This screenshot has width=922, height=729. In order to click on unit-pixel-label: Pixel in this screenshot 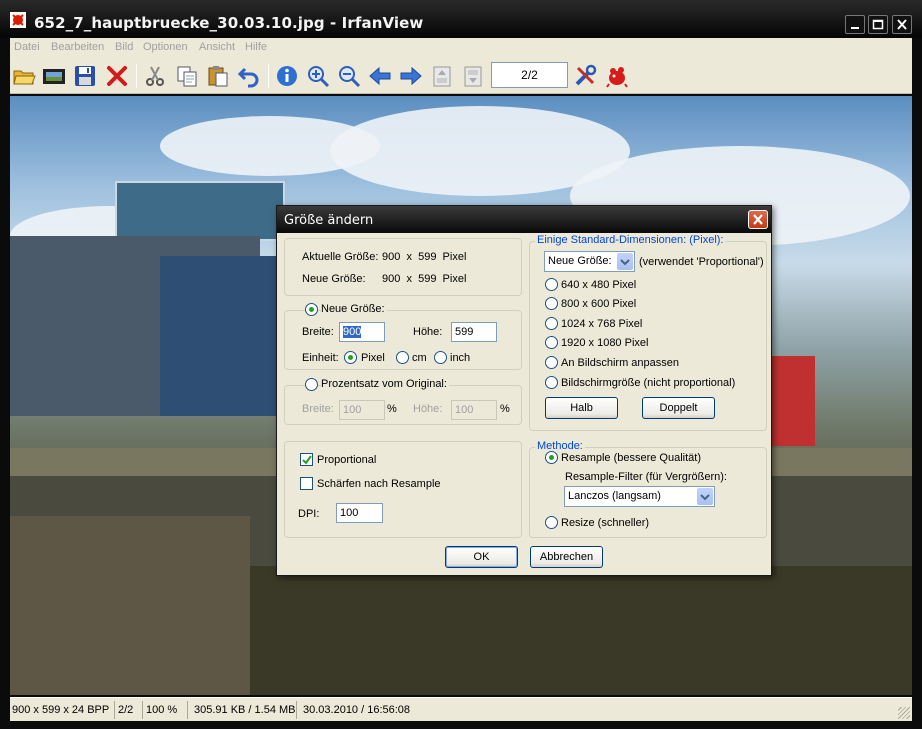, I will do `click(373, 358)`.